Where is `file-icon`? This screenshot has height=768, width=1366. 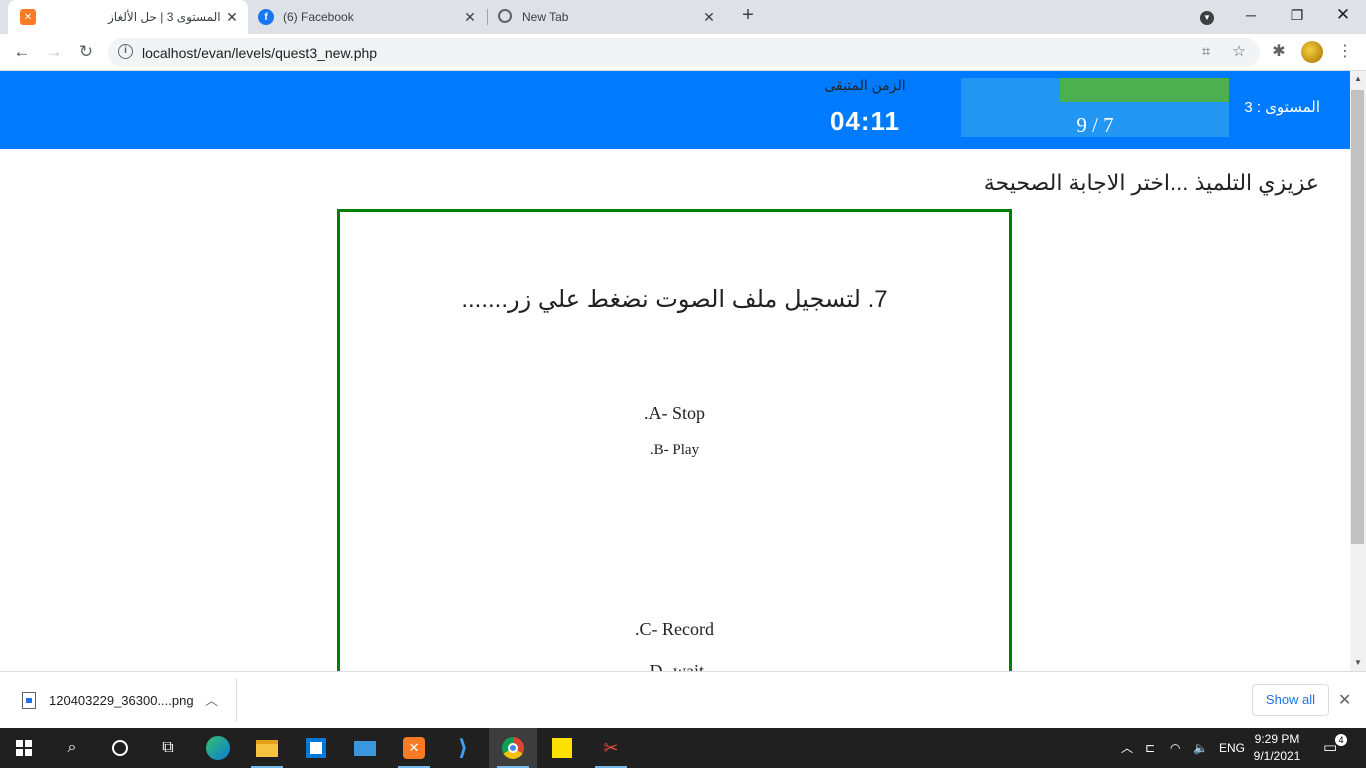
file-icon is located at coordinates (29, 700).